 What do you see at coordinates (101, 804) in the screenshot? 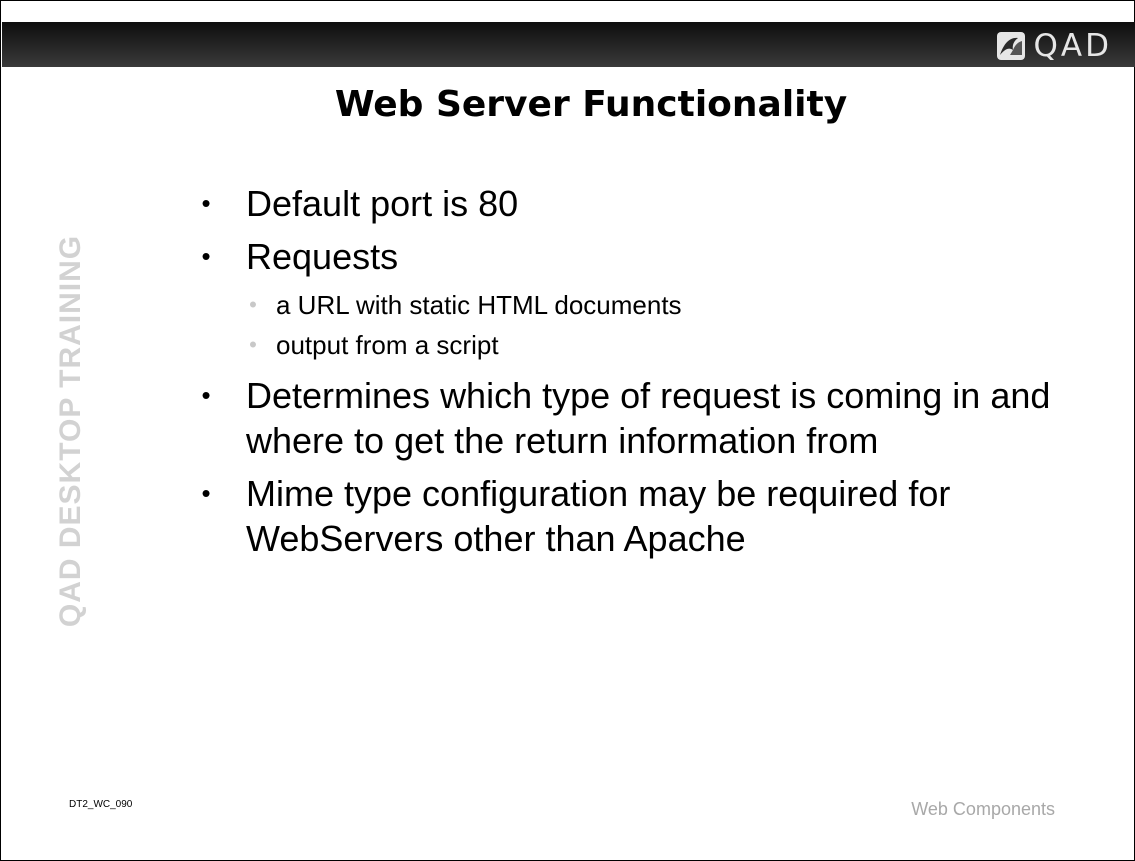
I see `slide-code: DT2_WC_090` at bounding box center [101, 804].